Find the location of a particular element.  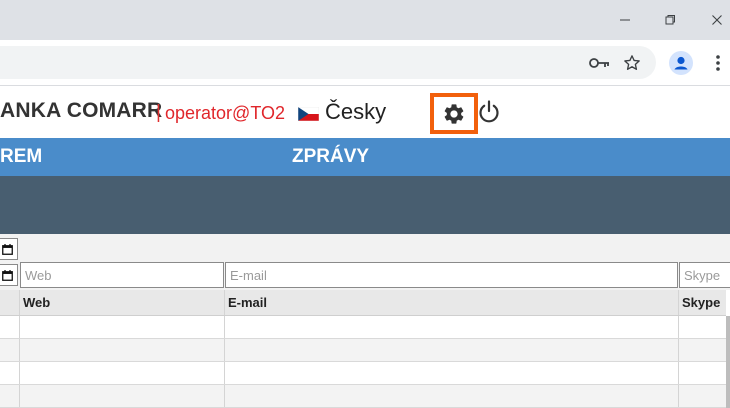

power-icon is located at coordinates (489, 112).